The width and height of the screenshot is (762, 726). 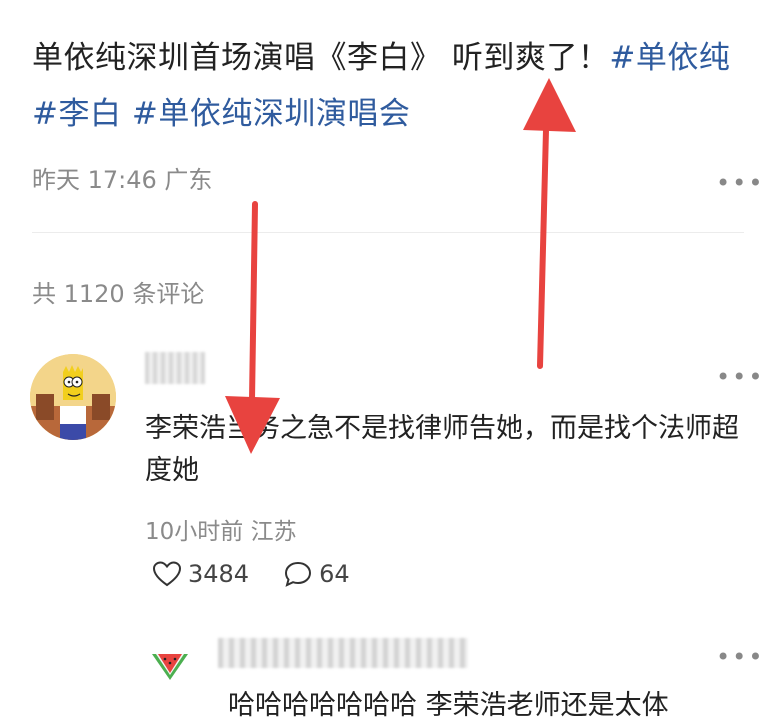 I want to click on comment-count: 共 1120 条评论, so click(x=118, y=294).